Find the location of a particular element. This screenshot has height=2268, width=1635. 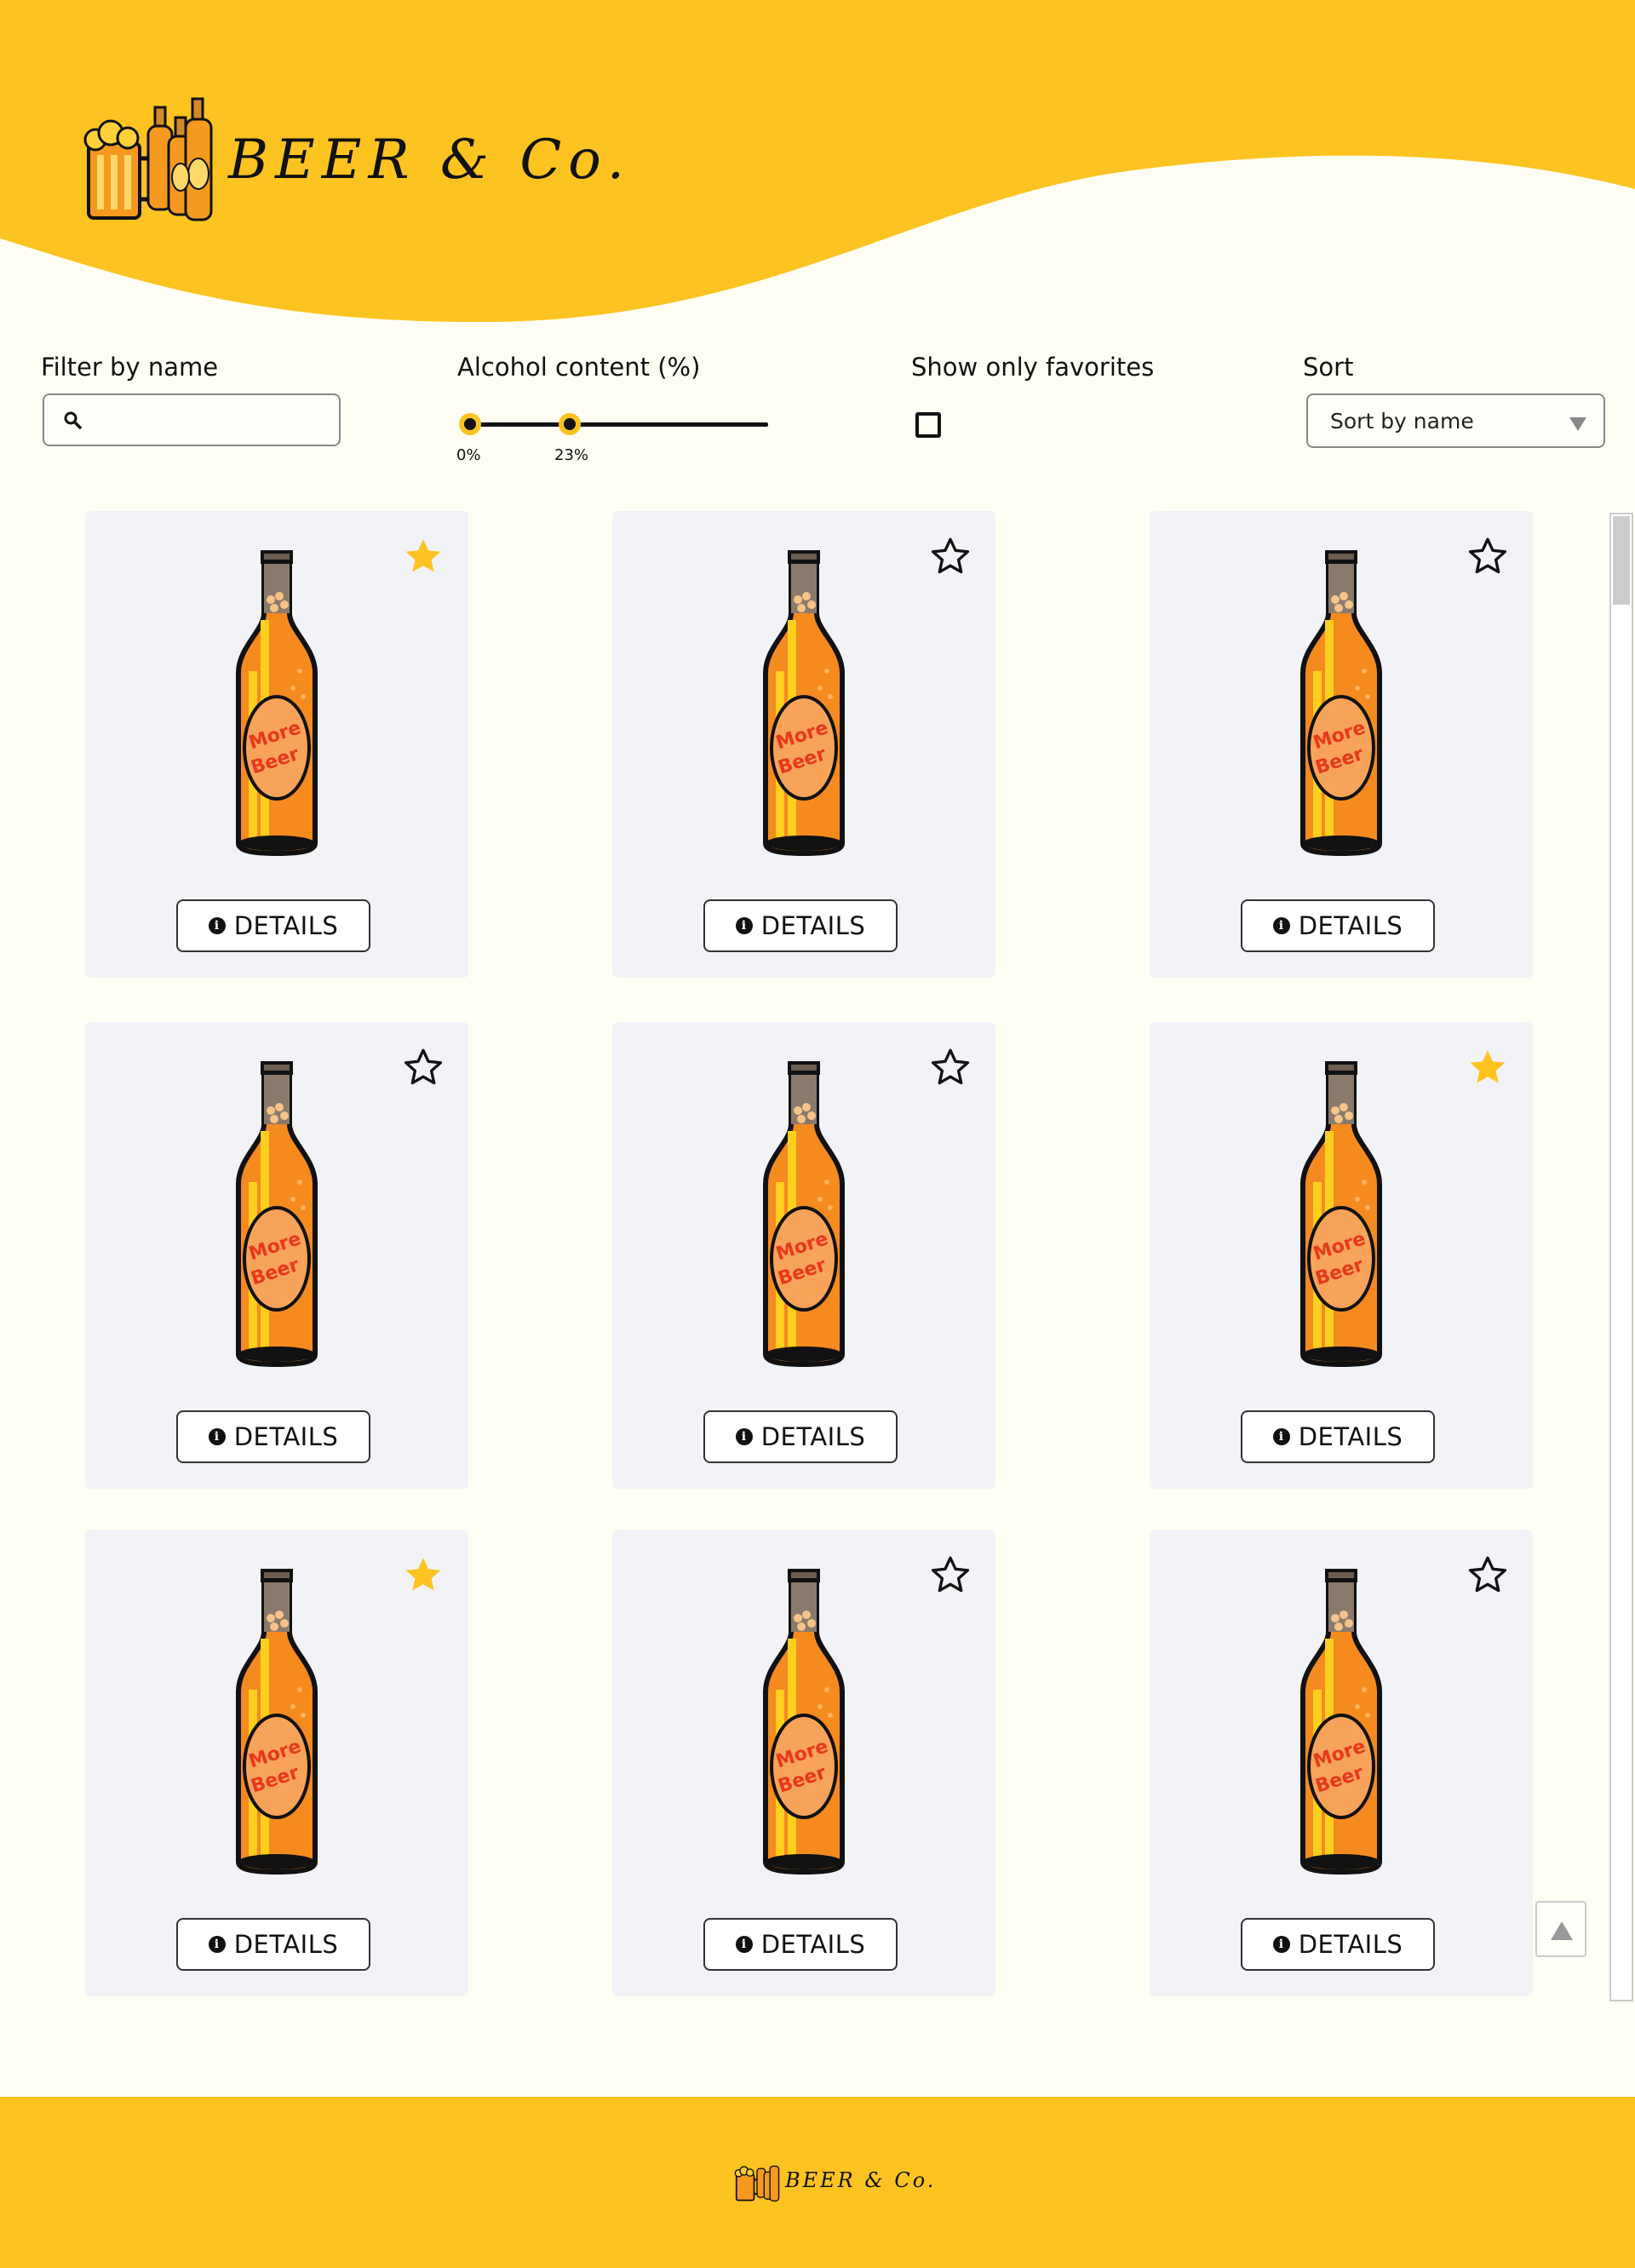

footer: BEER & Co. is located at coordinates (817, 2182).